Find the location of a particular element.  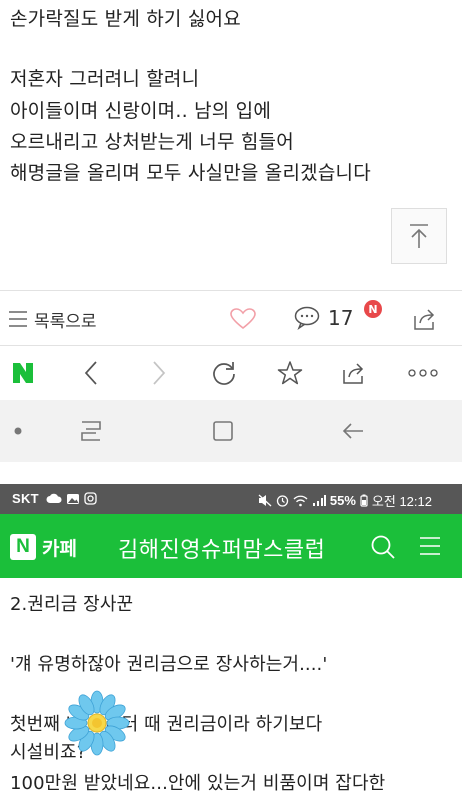

status-time: 오전 12:12 is located at coordinates (401, 501).